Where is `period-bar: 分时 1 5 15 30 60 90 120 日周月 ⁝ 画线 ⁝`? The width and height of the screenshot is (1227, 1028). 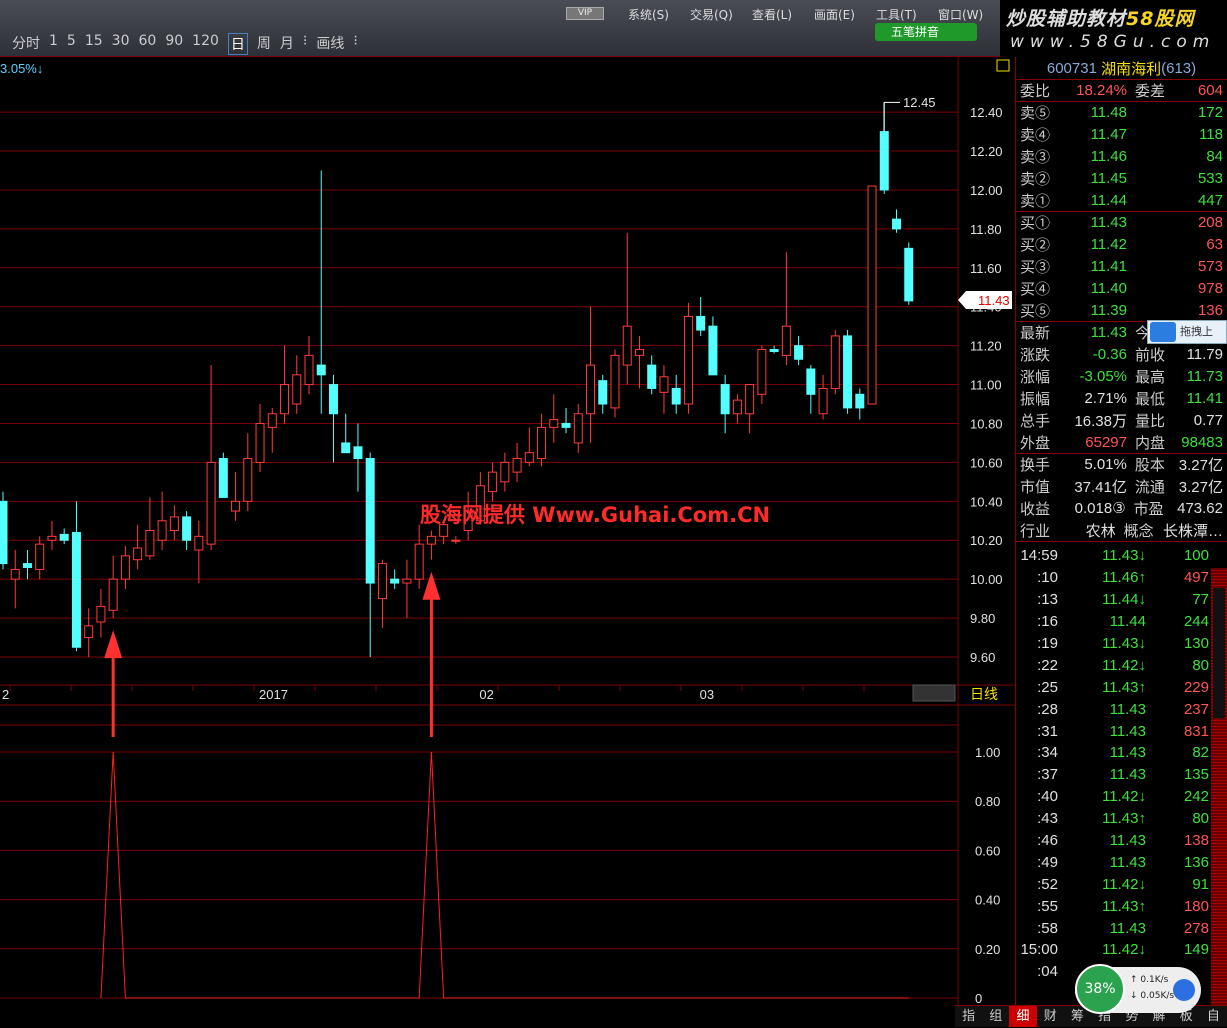 period-bar: 分时 1 5 15 30 60 90 120 日周月 ⁝ 画线 ⁝ is located at coordinates (185, 44).